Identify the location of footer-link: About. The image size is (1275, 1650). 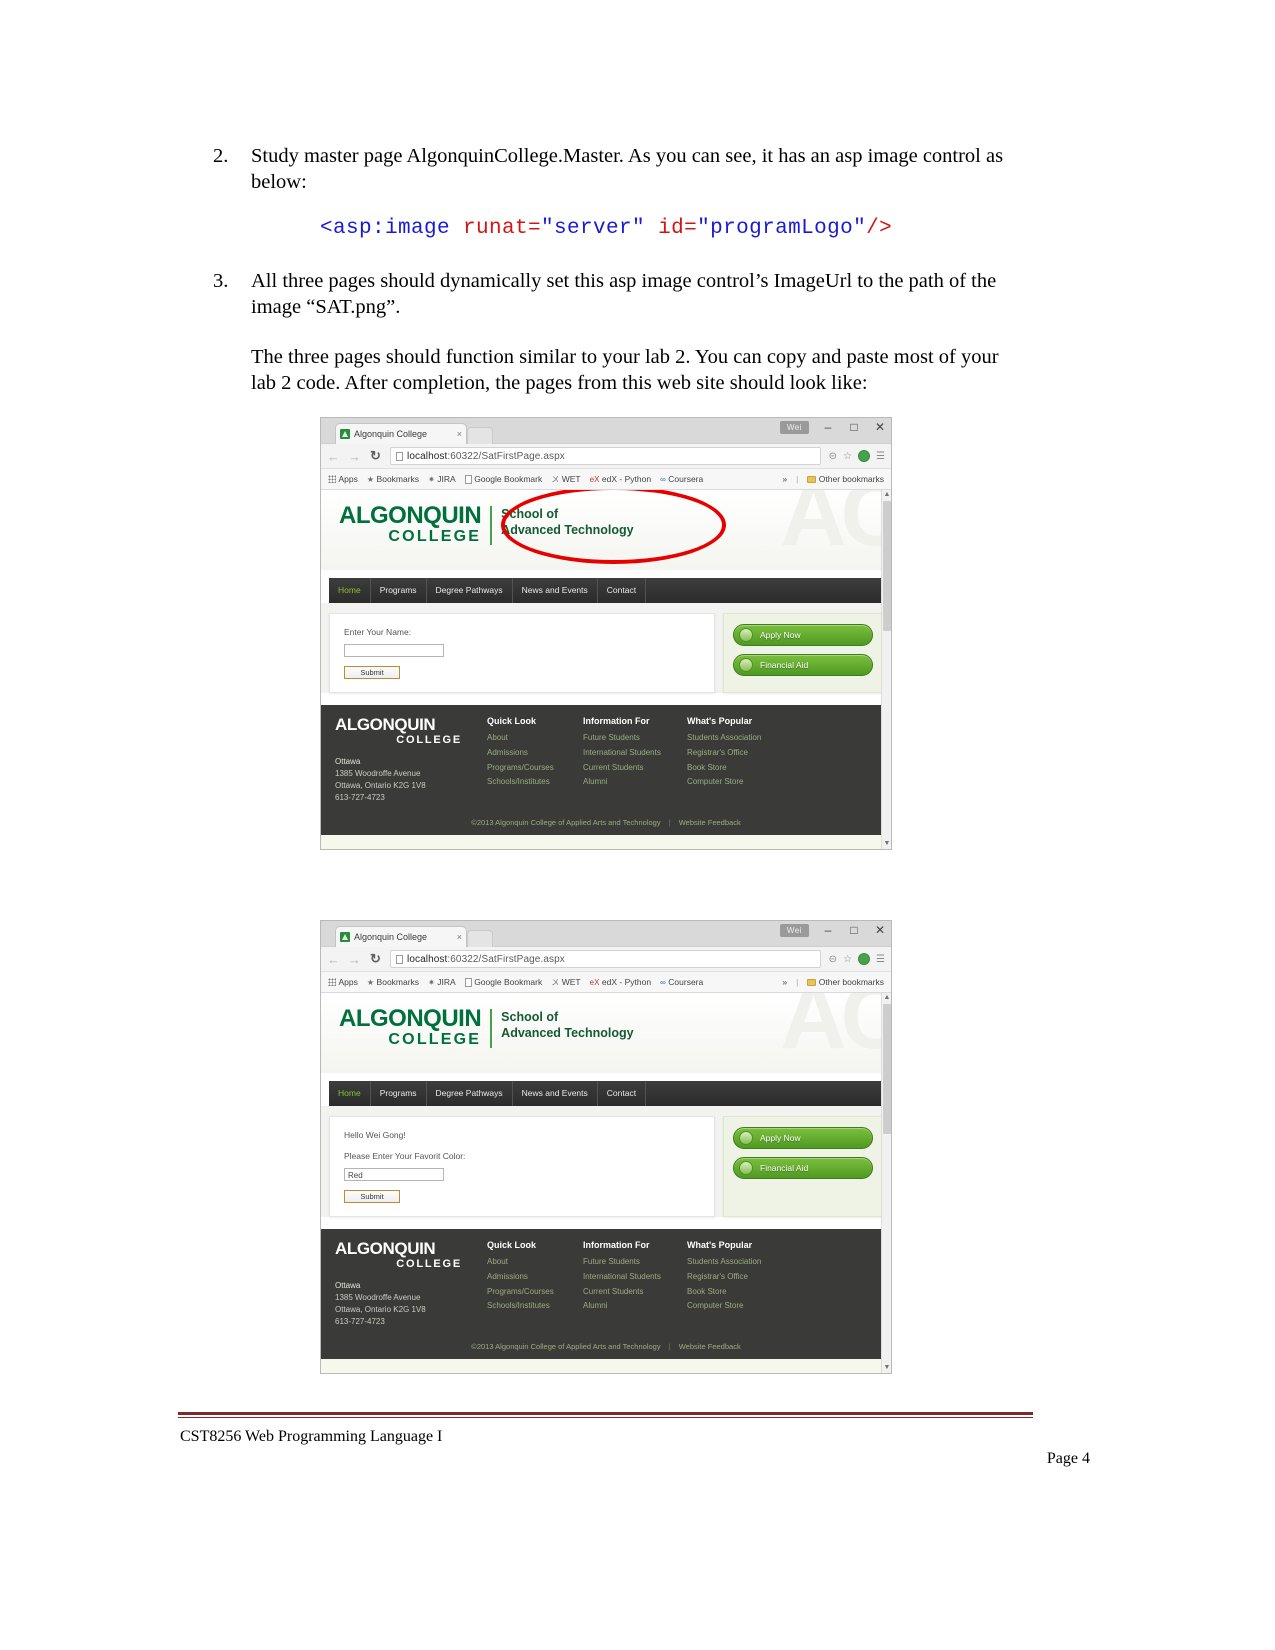
(535, 738).